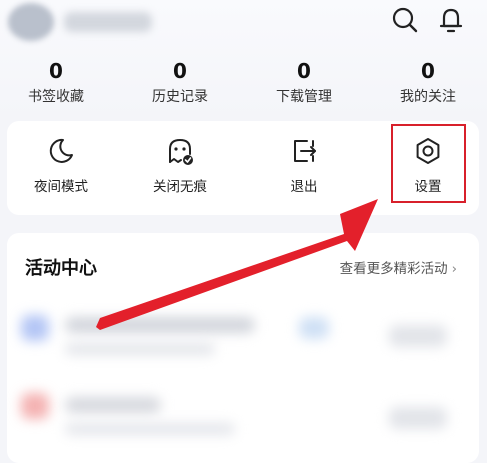 The height and width of the screenshot is (463, 487). What do you see at coordinates (428, 97) in the screenshot?
I see `stat-label: 我的关注` at bounding box center [428, 97].